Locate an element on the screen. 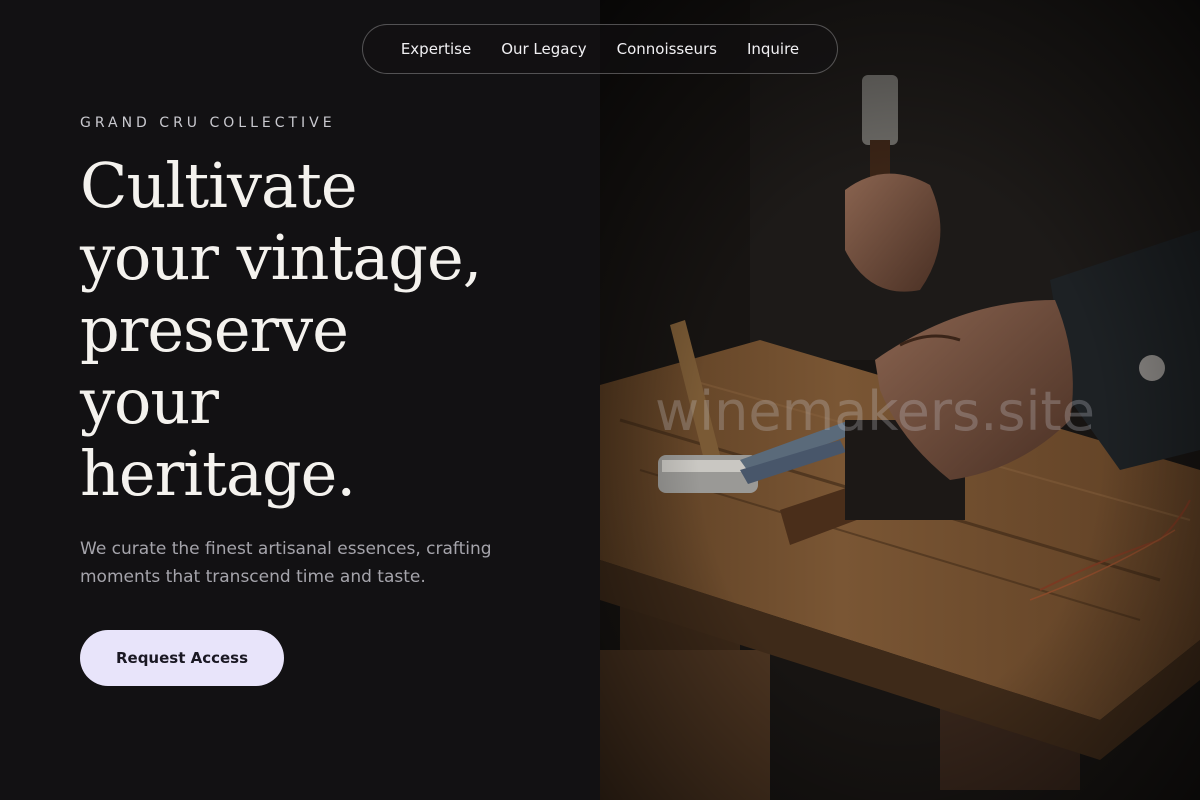  headline-line: heritage. is located at coordinates (218, 473).